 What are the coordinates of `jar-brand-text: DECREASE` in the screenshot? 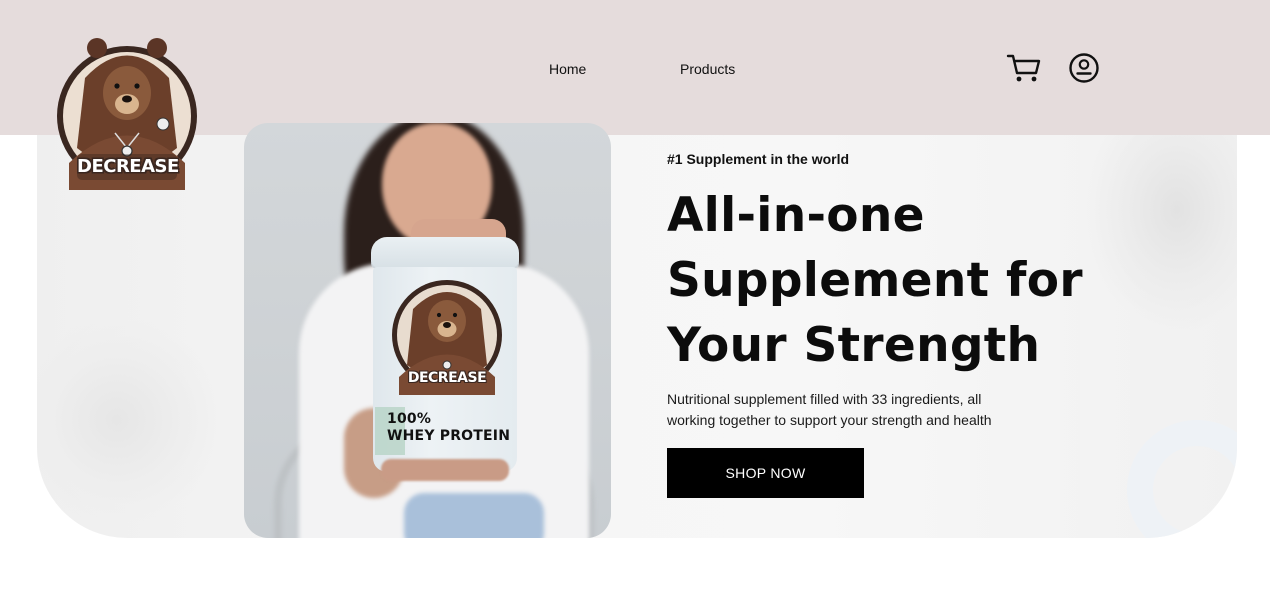 It's located at (447, 378).